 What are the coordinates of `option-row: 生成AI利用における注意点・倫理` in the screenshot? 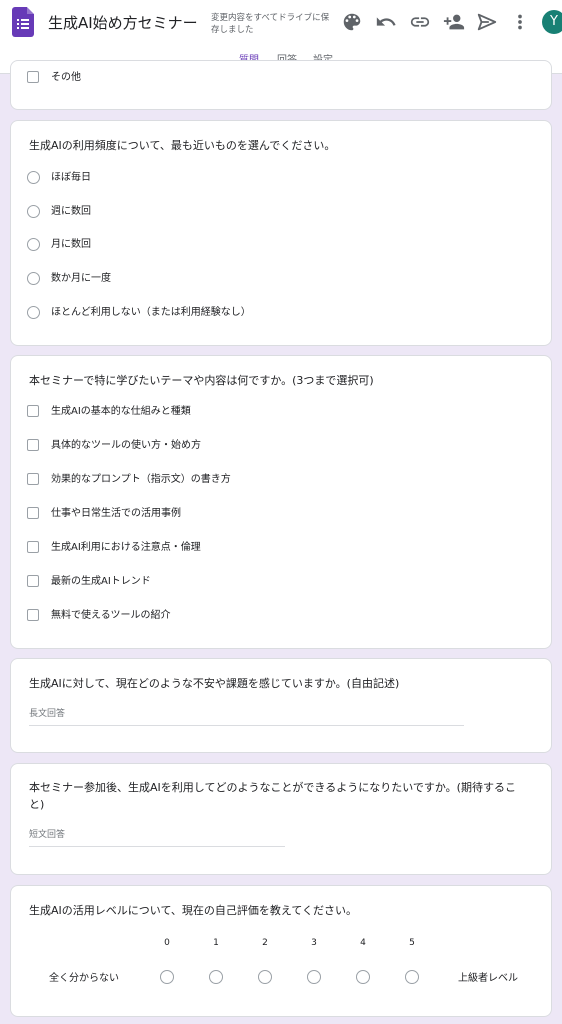 It's located at (277, 549).